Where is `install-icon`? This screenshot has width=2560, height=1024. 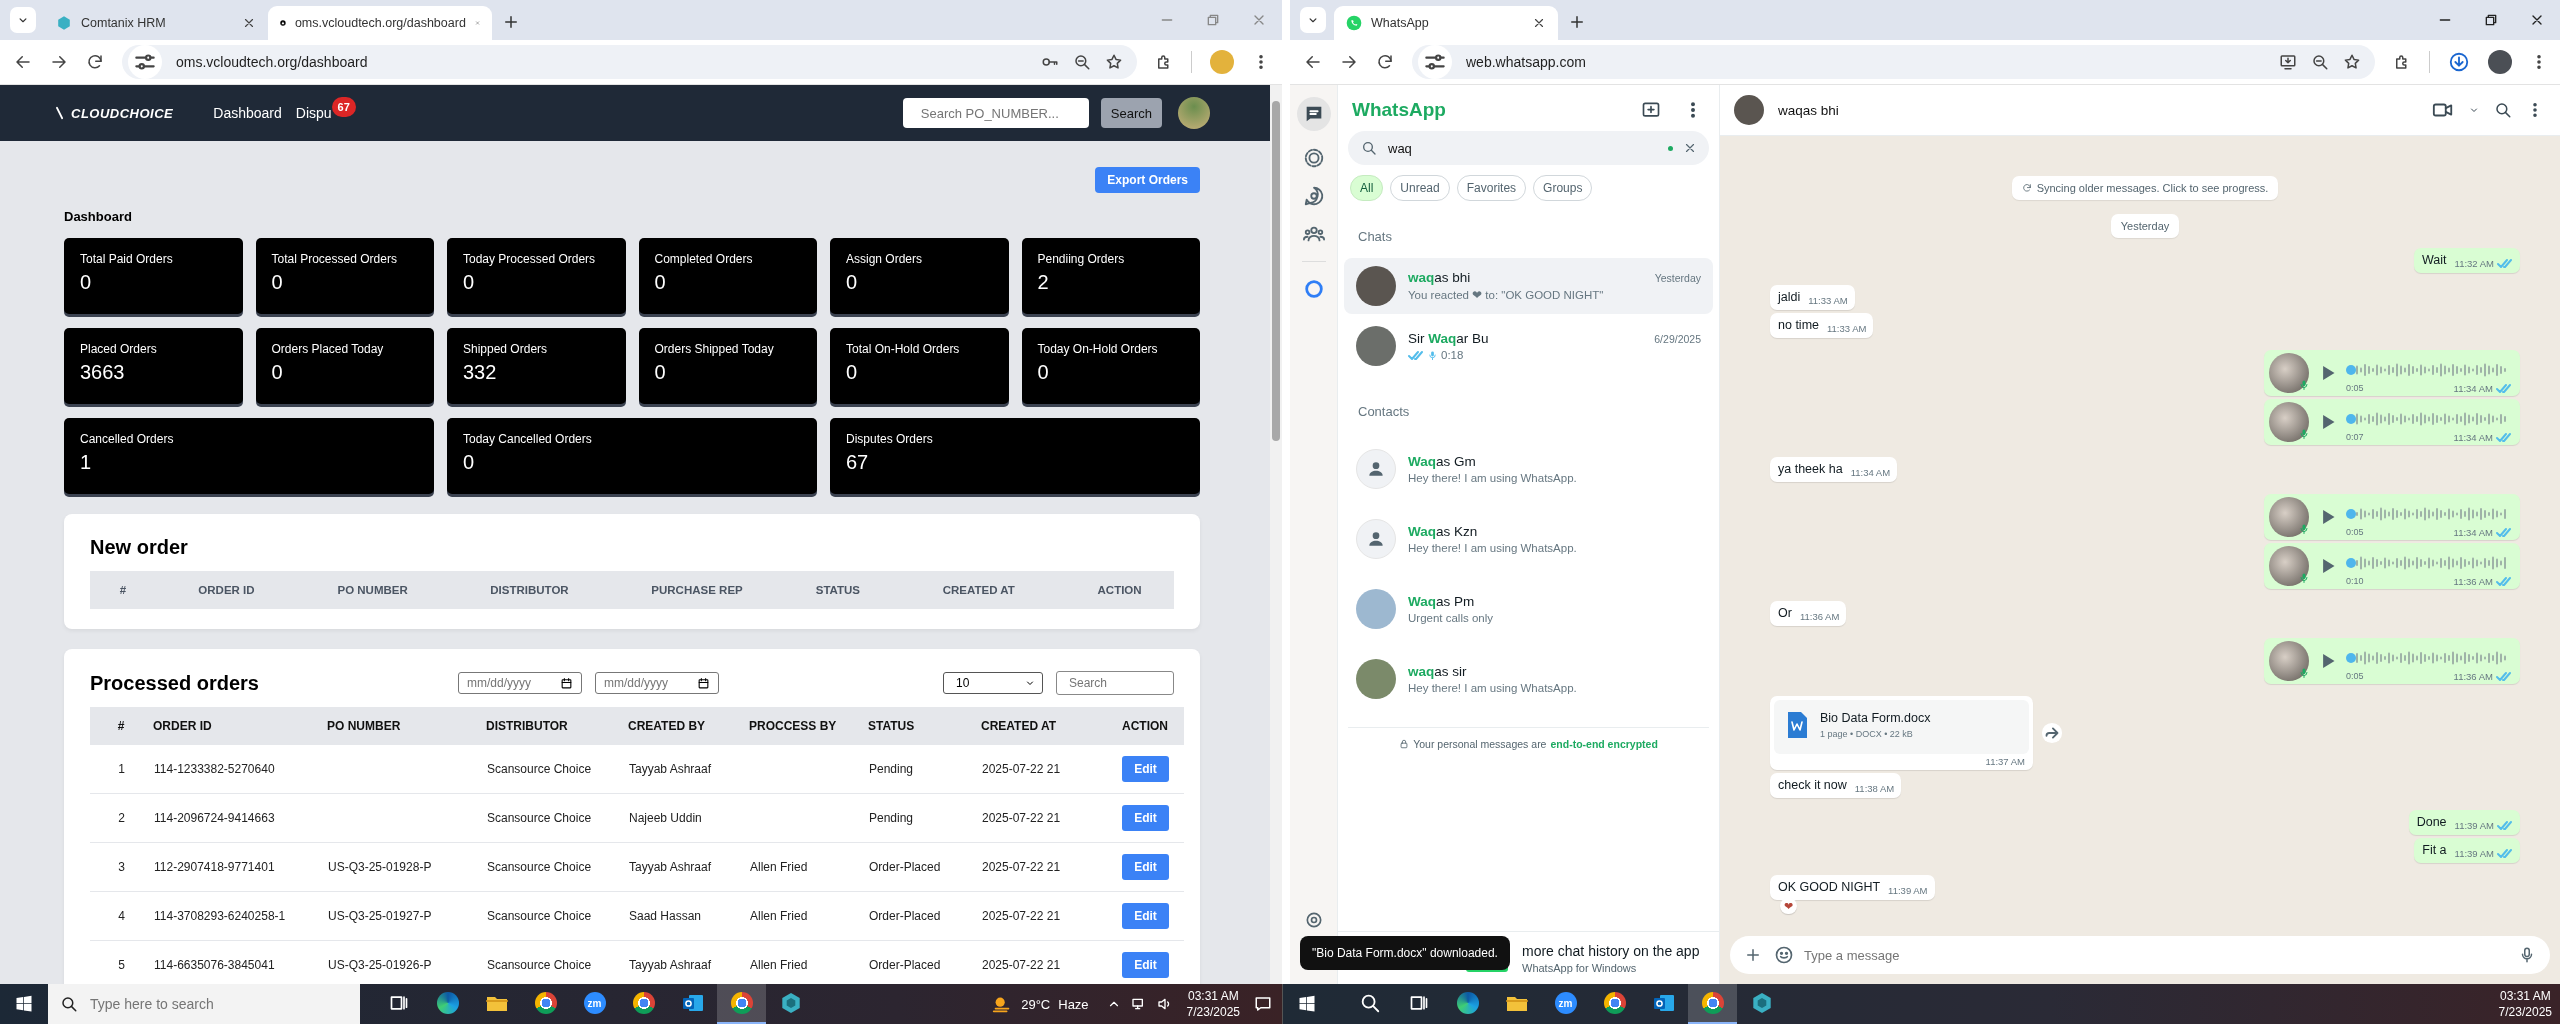
install-icon is located at coordinates (2288, 62).